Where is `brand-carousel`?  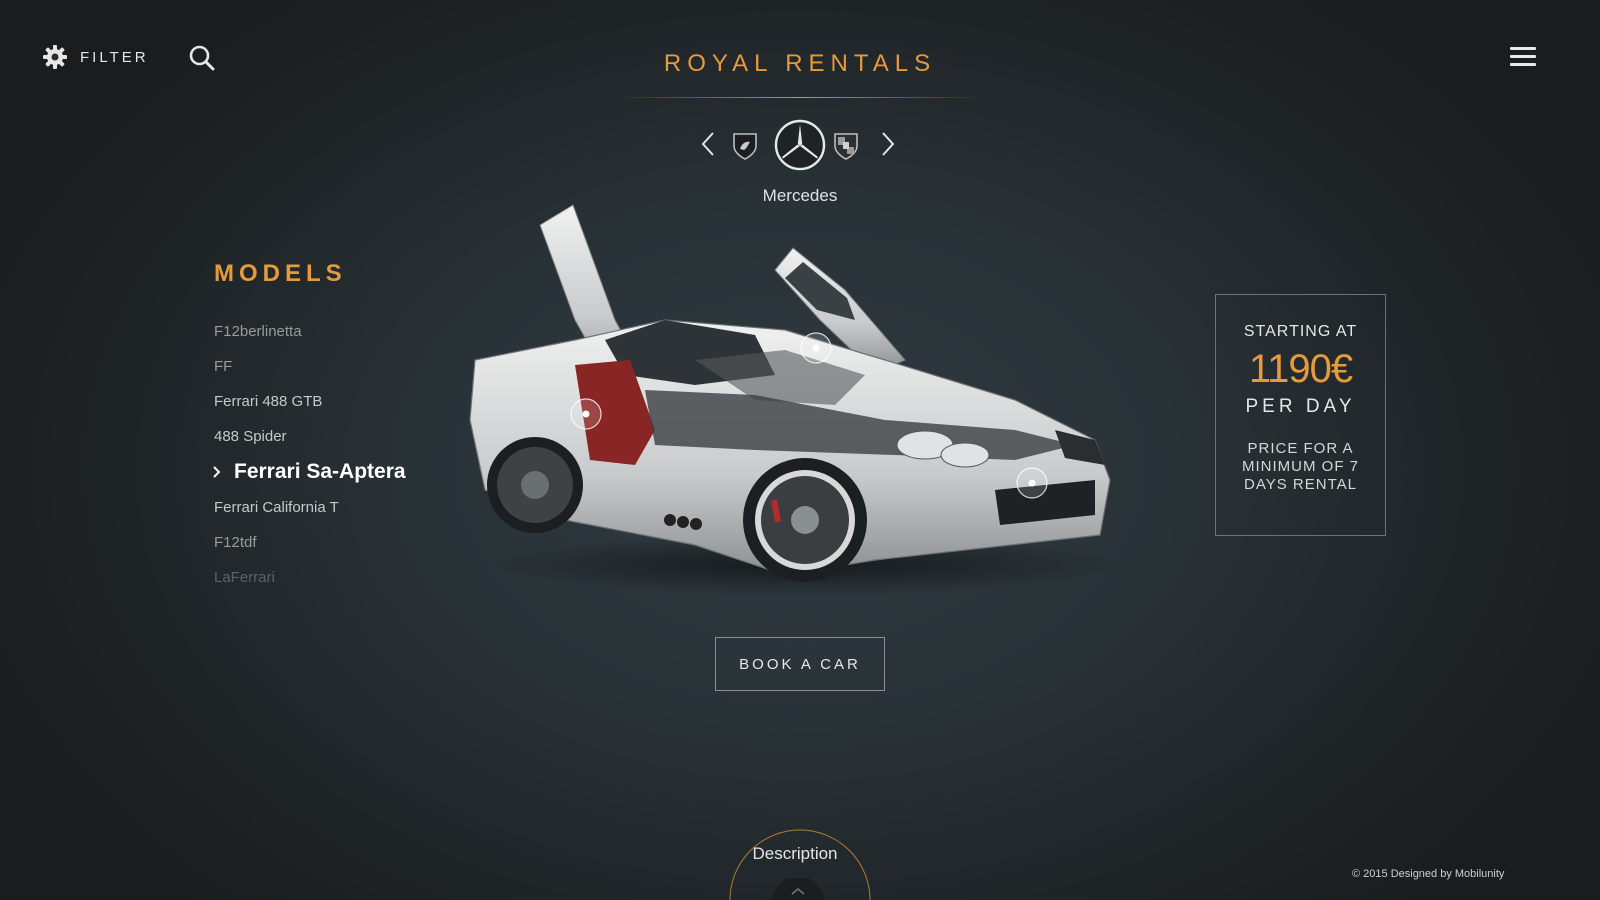 brand-carousel is located at coordinates (800, 145).